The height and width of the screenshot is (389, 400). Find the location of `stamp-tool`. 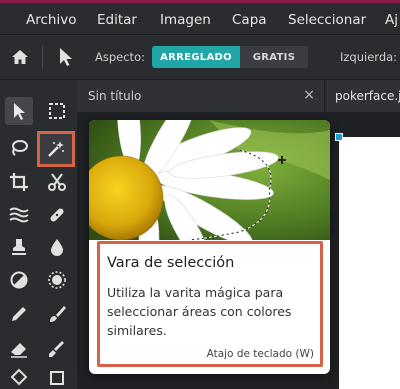

stamp-tool is located at coordinates (19, 247).